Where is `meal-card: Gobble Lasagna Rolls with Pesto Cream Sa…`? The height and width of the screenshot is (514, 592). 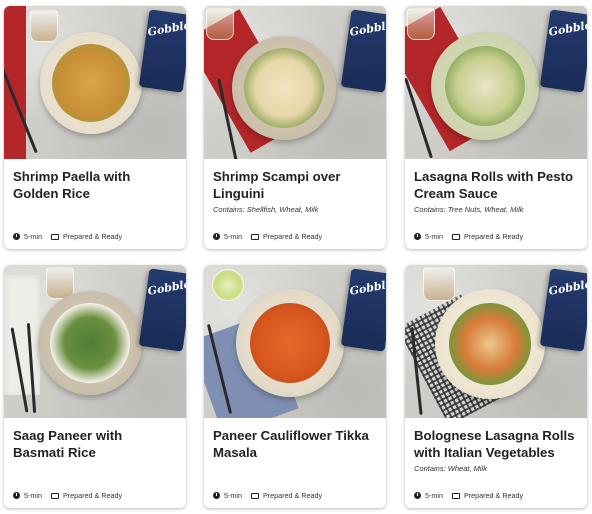 meal-card: Gobble Lasagna Rolls with Pesto Cream Sa… is located at coordinates (496, 127).